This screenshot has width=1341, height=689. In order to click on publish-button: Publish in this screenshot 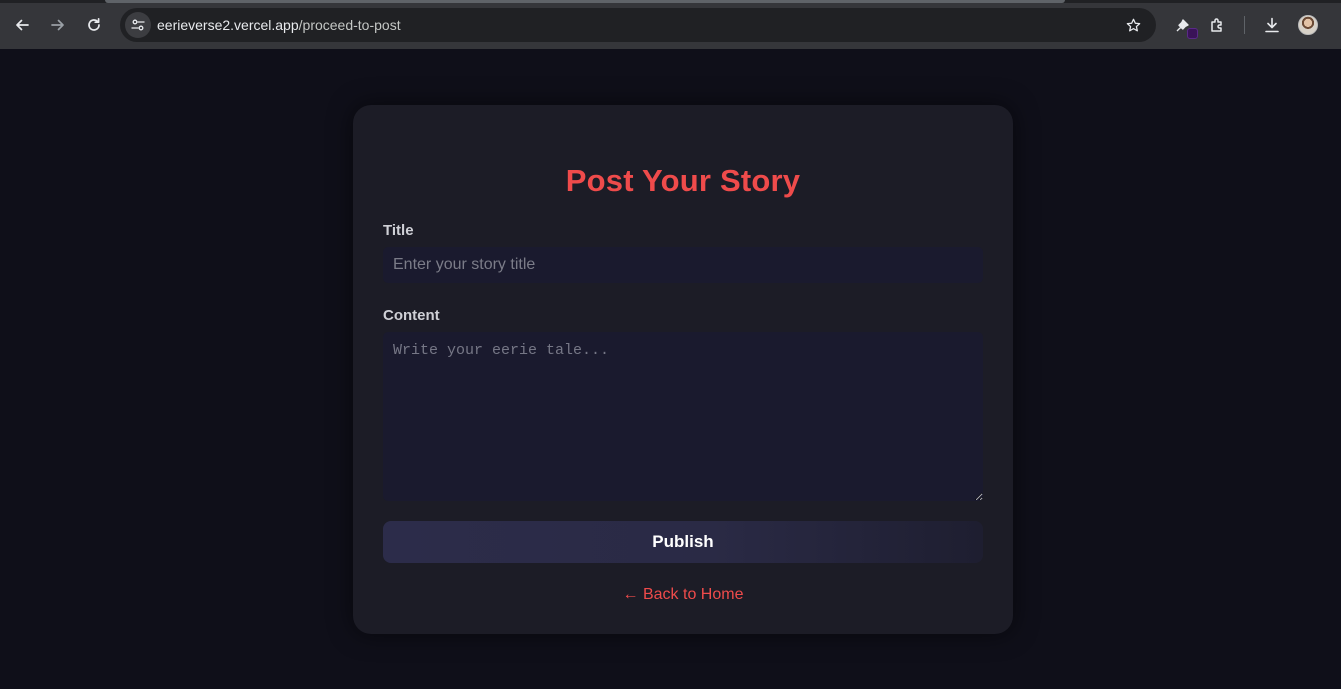, I will do `click(683, 542)`.